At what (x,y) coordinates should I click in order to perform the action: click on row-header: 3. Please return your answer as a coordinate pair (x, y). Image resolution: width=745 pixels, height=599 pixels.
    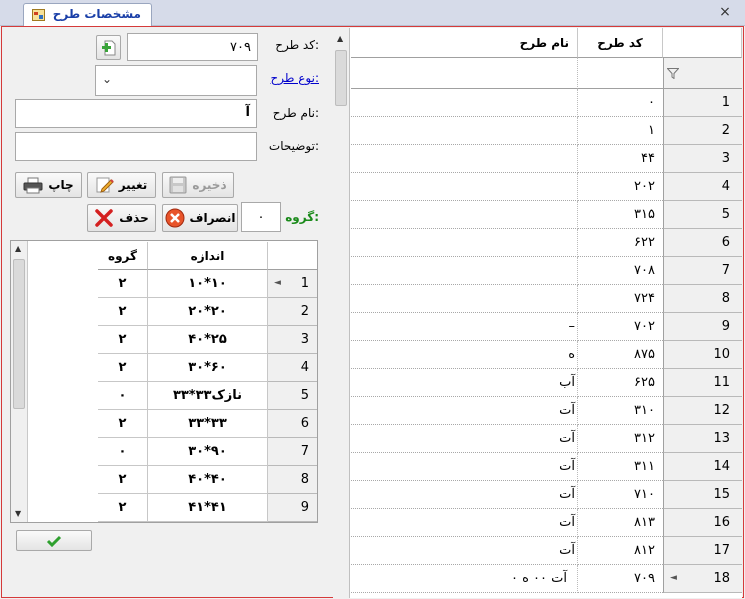
    Looking at the image, I should click on (702, 159).